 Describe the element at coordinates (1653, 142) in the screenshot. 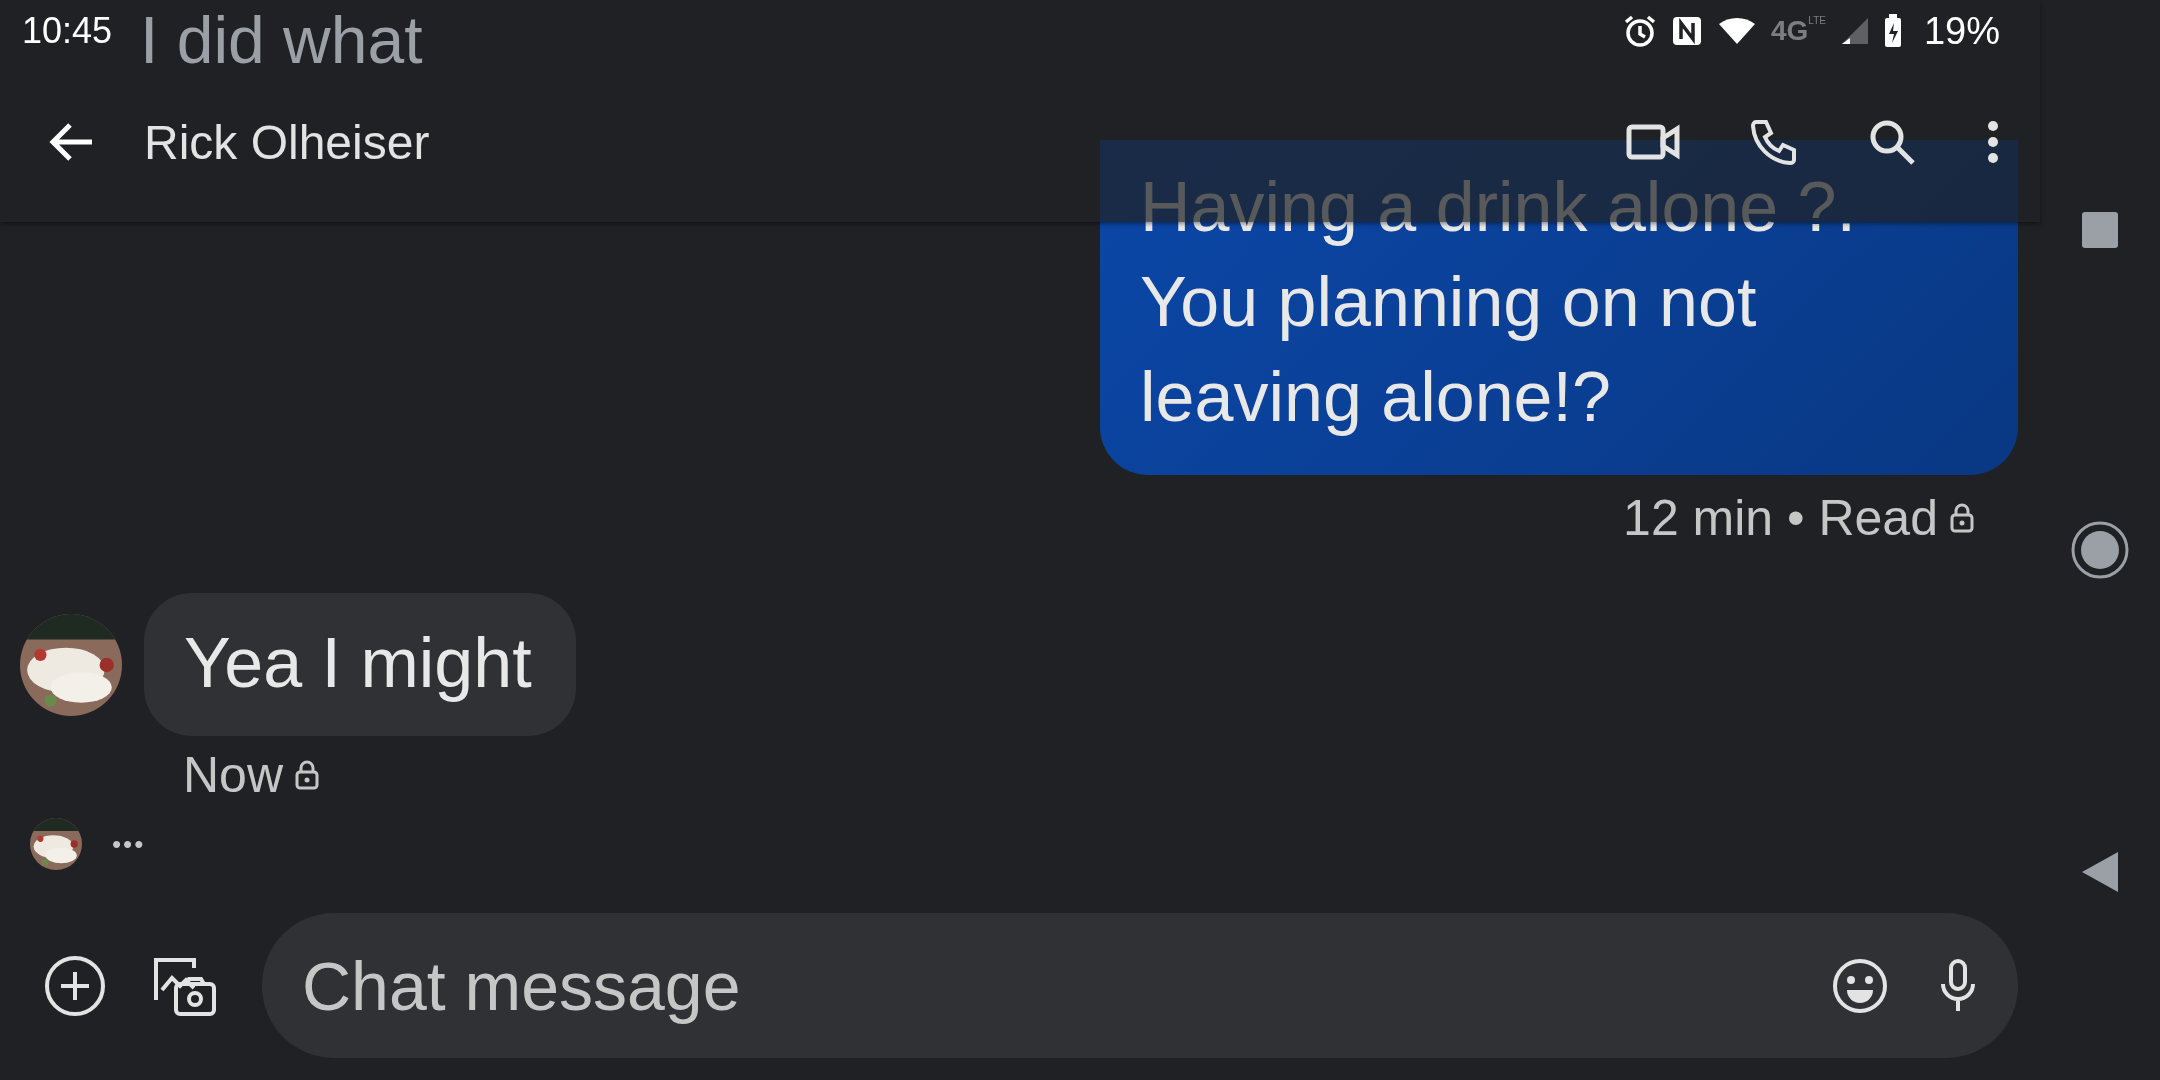

I see `video-call-icon` at that location.